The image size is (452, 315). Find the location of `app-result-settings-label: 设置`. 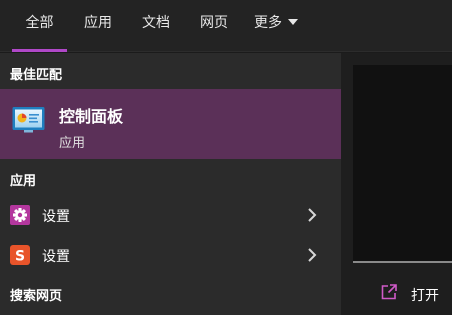

app-result-settings-label: 设置 is located at coordinates (56, 217).